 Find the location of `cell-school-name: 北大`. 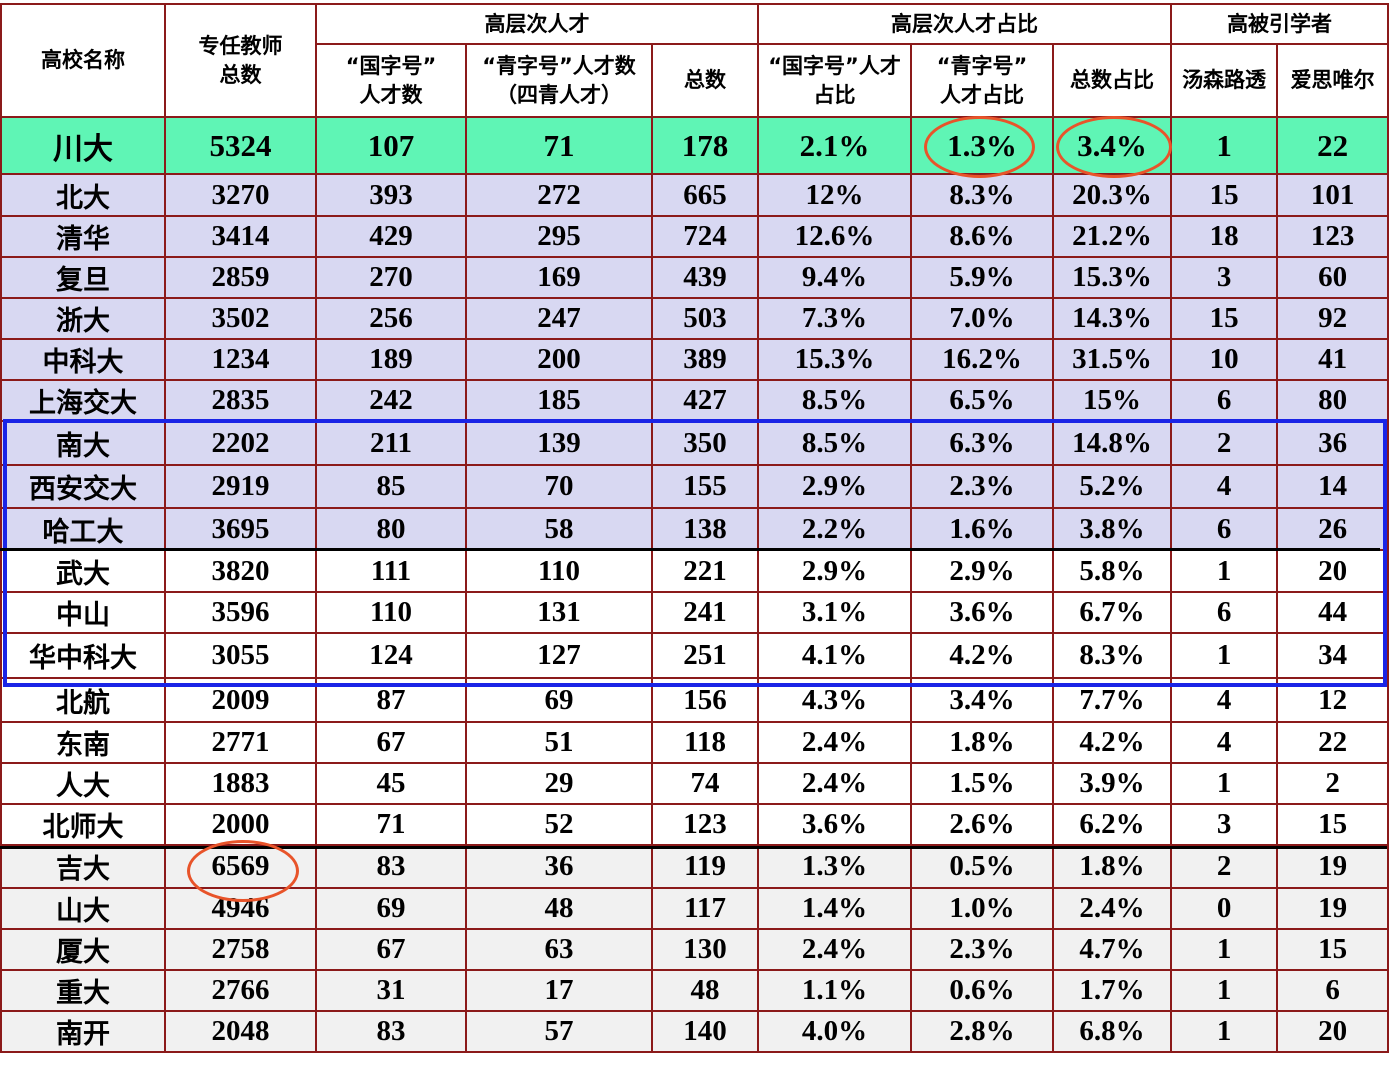

cell-school-name: 北大 is located at coordinates (83, 195).